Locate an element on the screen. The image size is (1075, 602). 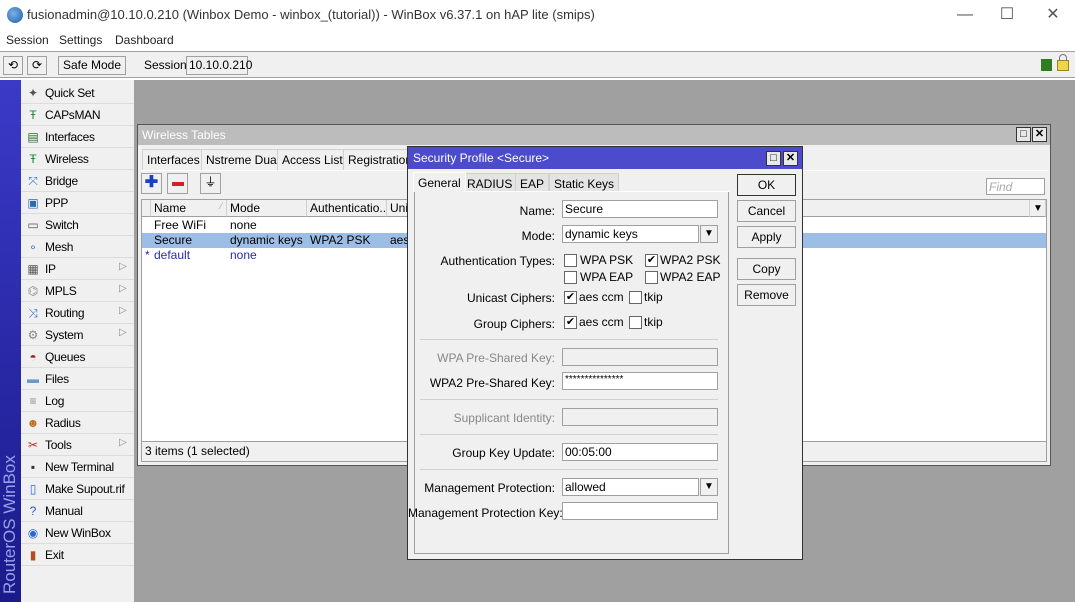
management-protection-key-input is located at coordinates (640, 511).